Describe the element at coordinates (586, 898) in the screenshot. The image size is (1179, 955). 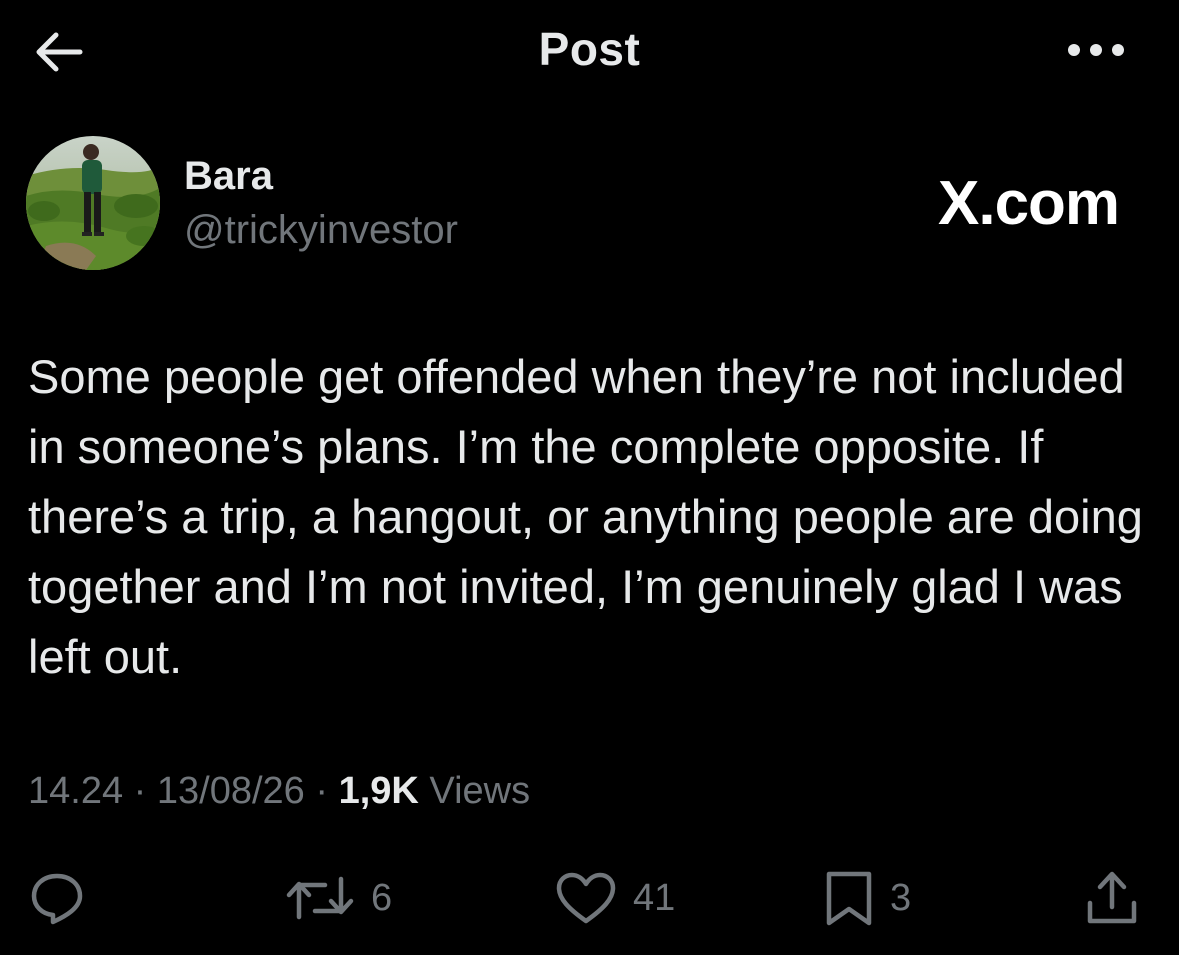
I see `heart-icon` at that location.